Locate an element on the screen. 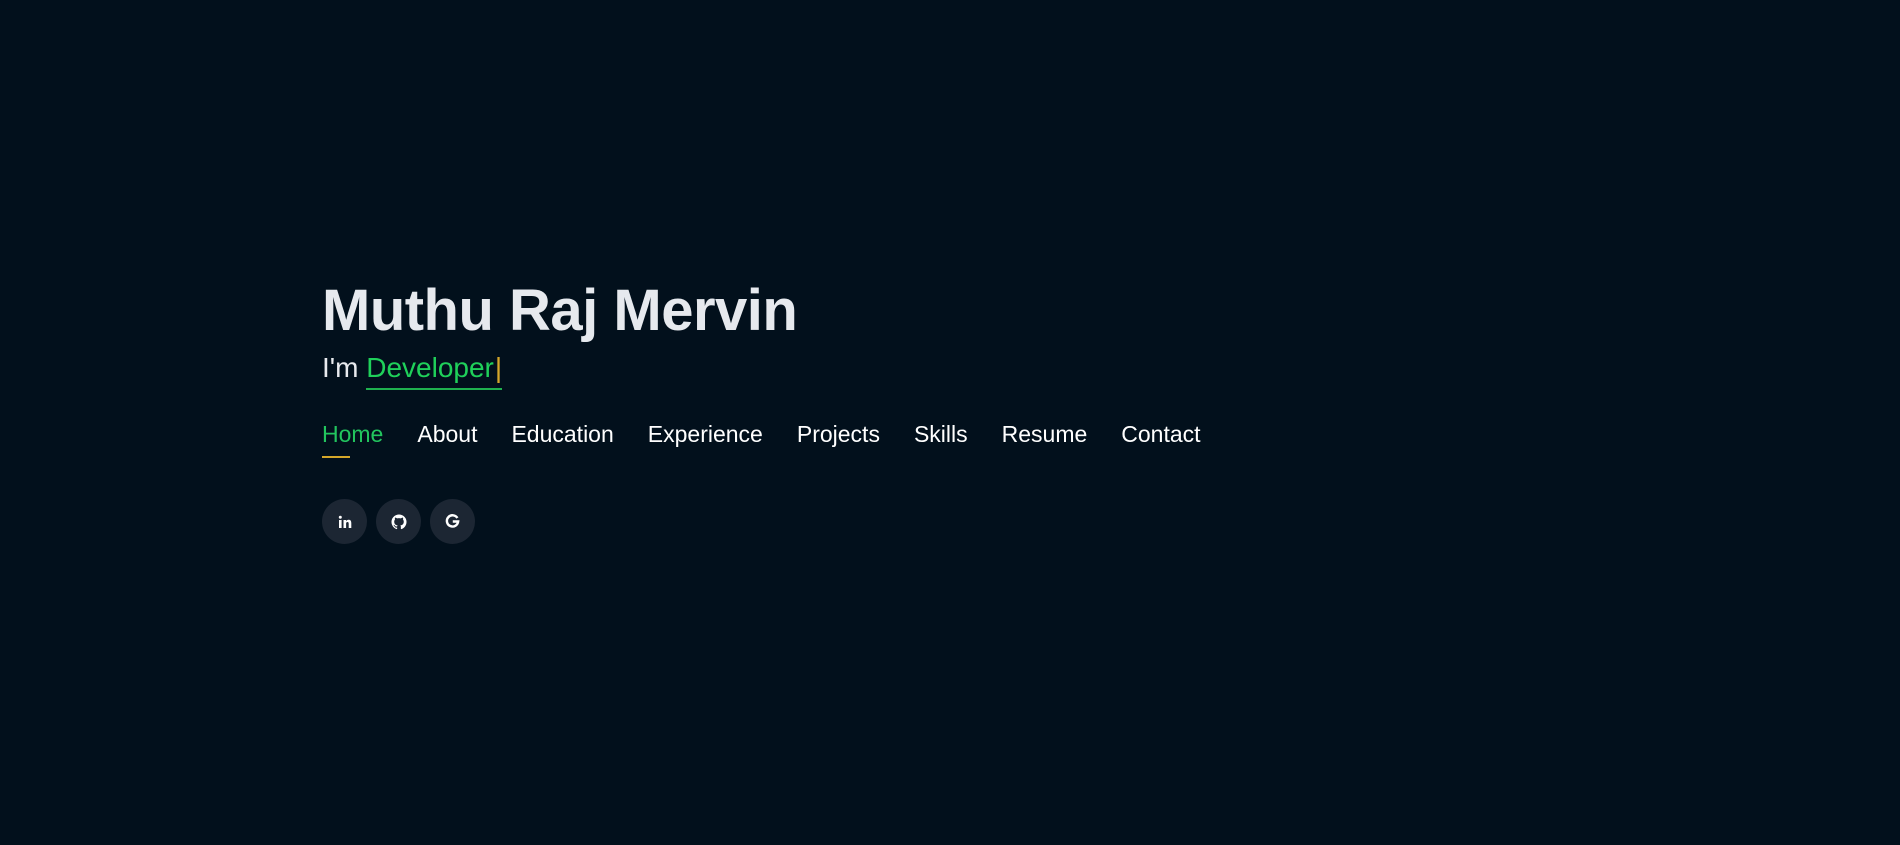  google-button is located at coordinates (452, 521).